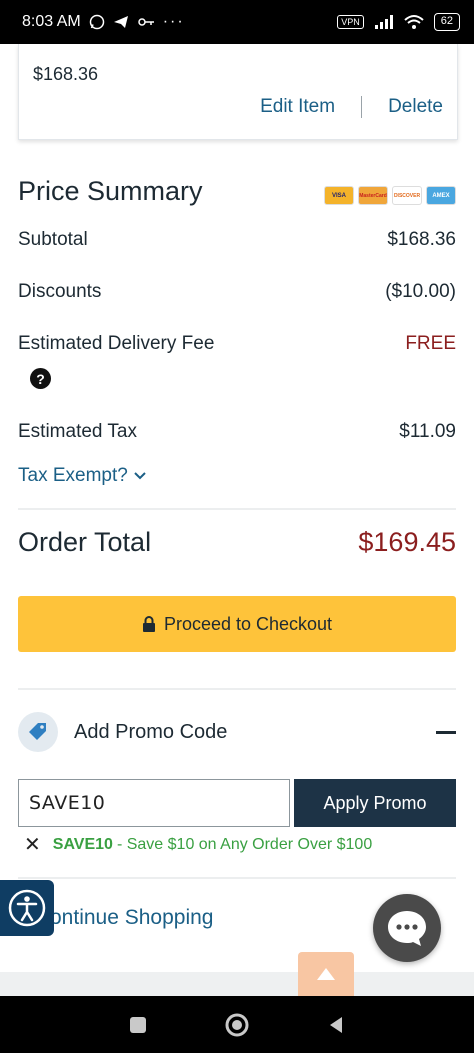 Image resolution: width=474 pixels, height=1053 pixels. Describe the element at coordinates (430, 343) in the screenshot. I see `delivery-value: FREE` at that location.